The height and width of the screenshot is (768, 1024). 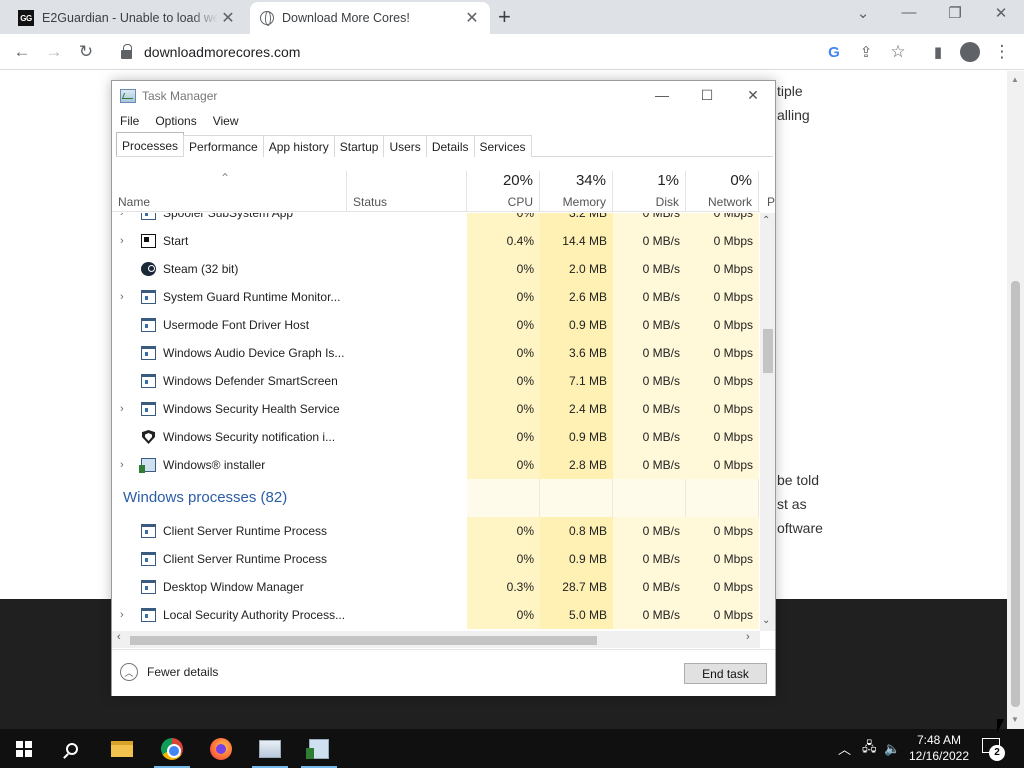 What do you see at coordinates (576, 269) in the screenshot?
I see `memory-value: 2.0 MB` at bounding box center [576, 269].